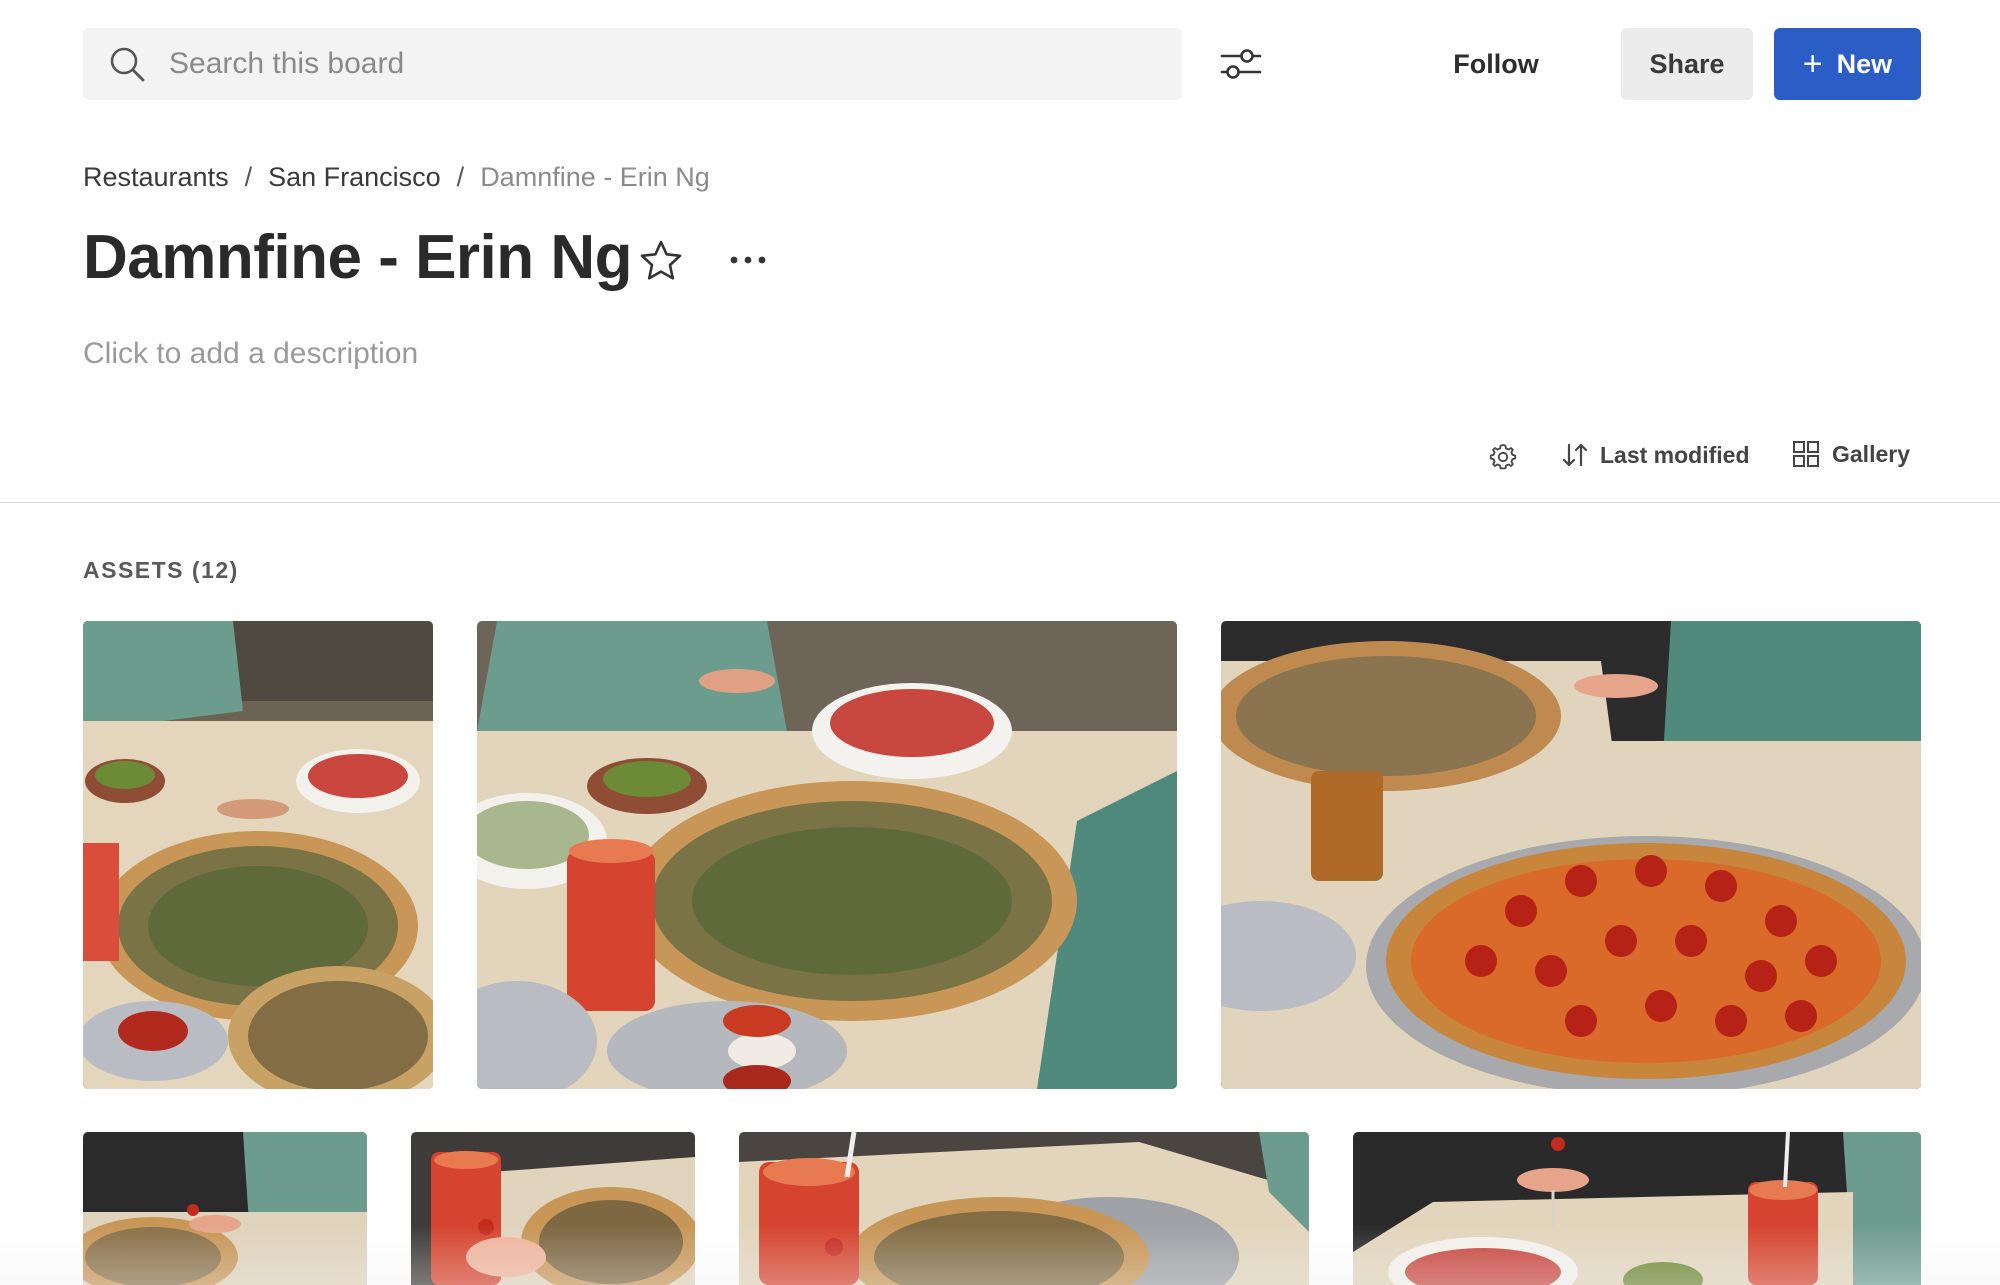 This screenshot has width=2000, height=1285. Describe the element at coordinates (354, 177) in the screenshot. I see `breadcrumb-item-san-francisco: San Francisco` at that location.